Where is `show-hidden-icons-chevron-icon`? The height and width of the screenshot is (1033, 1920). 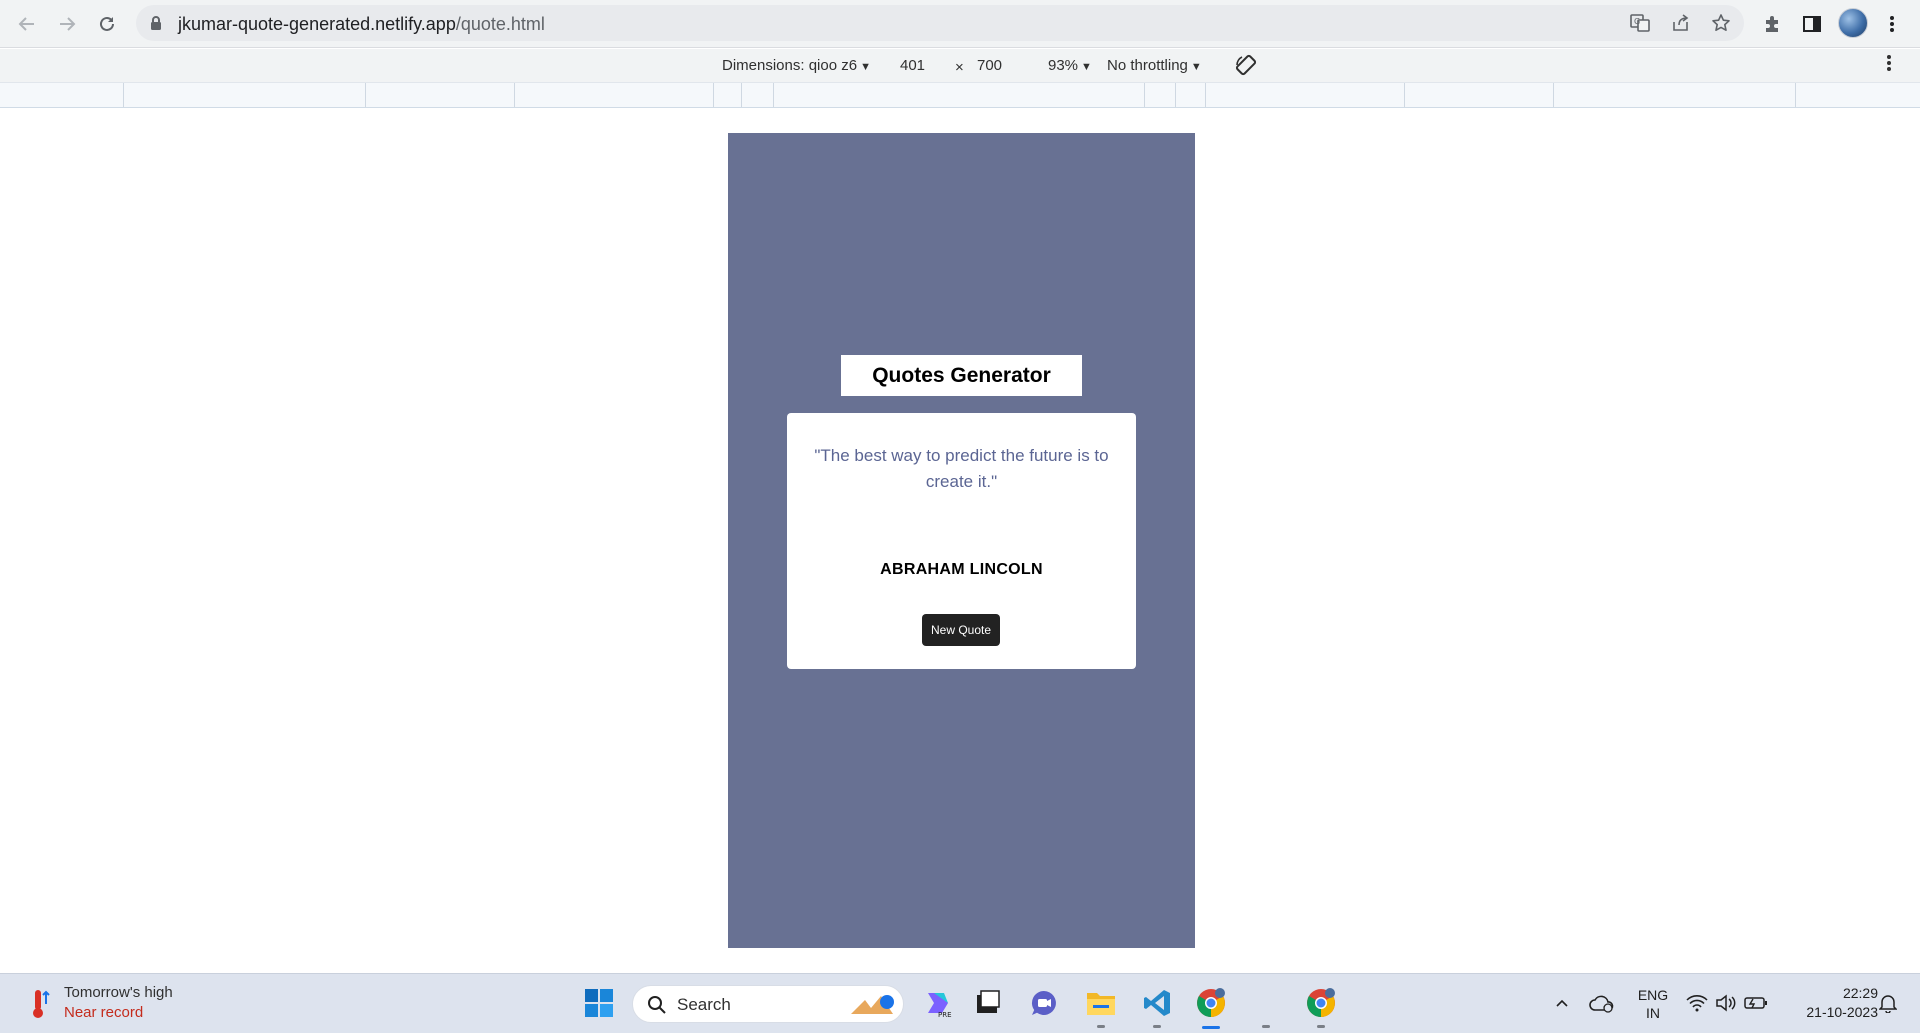 show-hidden-icons-chevron-icon is located at coordinates (1562, 1003).